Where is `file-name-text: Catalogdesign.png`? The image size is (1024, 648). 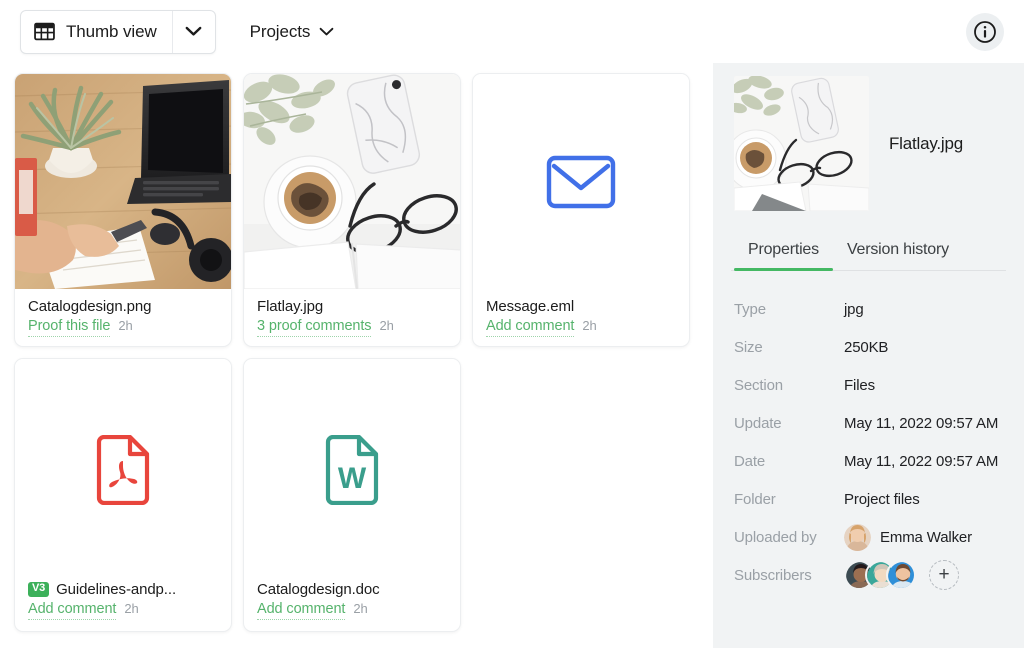 file-name-text: Catalogdesign.png is located at coordinates (90, 306).